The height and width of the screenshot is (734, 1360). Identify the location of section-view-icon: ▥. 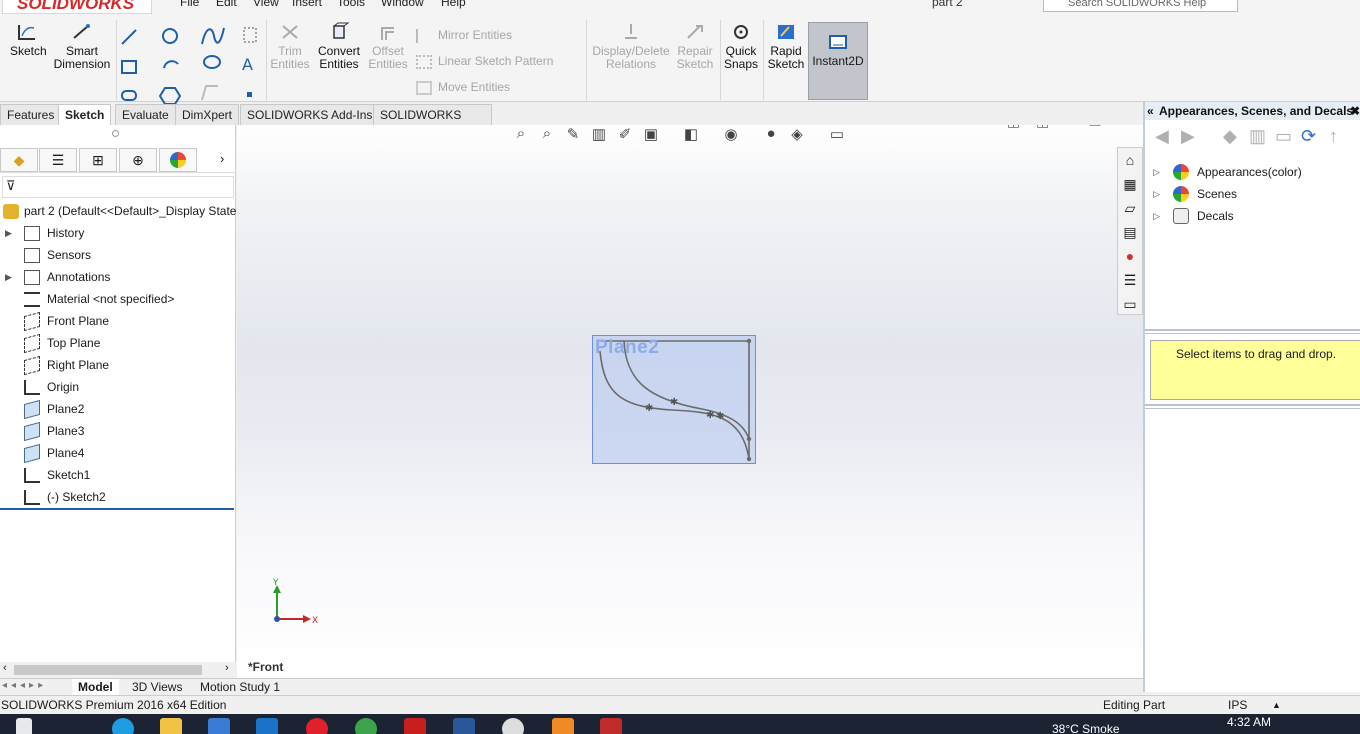
(599, 135).